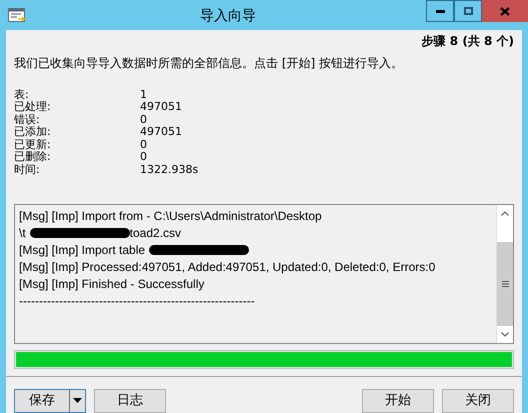 This screenshot has width=528, height=413. I want to click on stat-label: 已删除:, so click(33, 156).